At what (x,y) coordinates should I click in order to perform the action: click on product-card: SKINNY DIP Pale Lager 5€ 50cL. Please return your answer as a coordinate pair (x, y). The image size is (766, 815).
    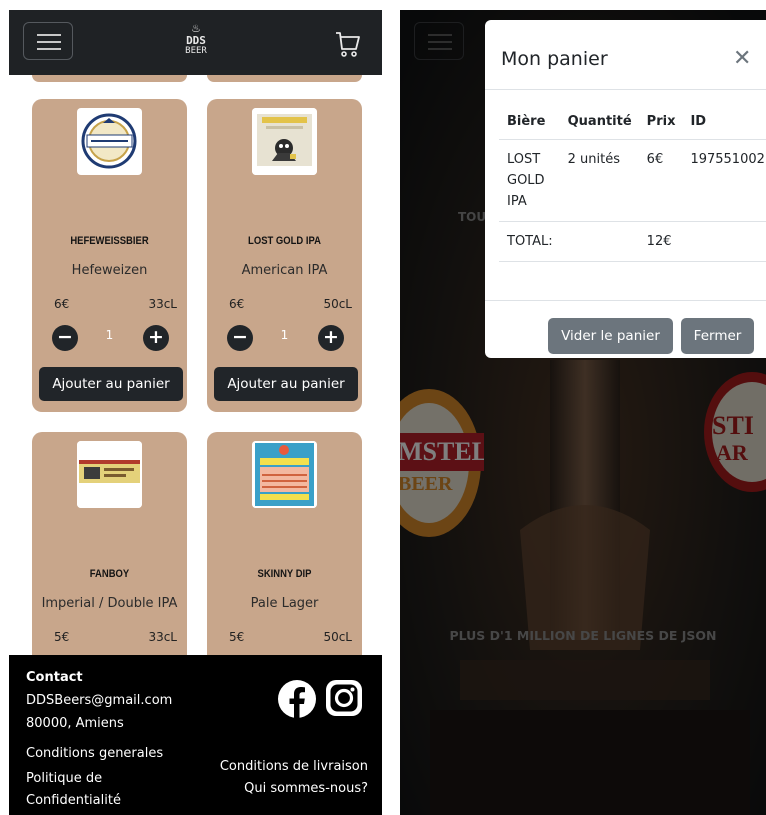
    Looking at the image, I should click on (284, 543).